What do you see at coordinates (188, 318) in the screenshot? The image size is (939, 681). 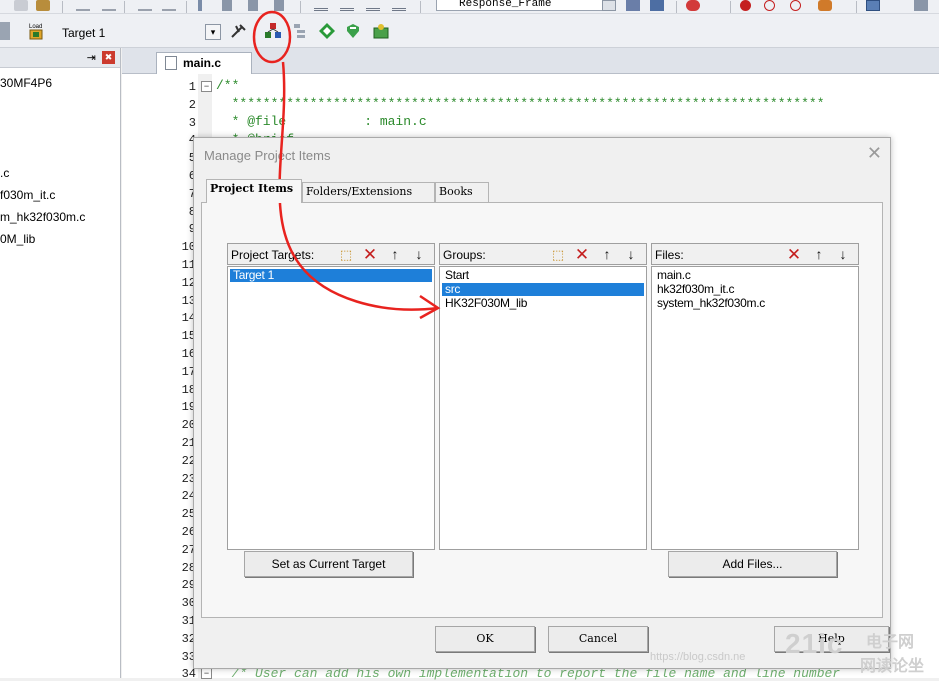 I see `line-number: 14` at bounding box center [188, 318].